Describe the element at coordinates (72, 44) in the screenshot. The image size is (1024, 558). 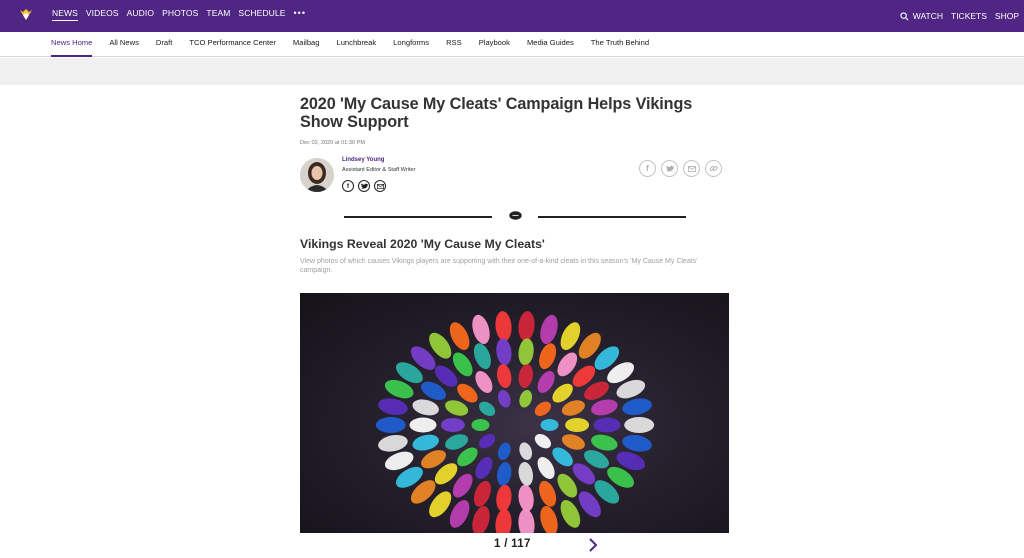
I see `subnav-item-news-home: News Home` at that location.